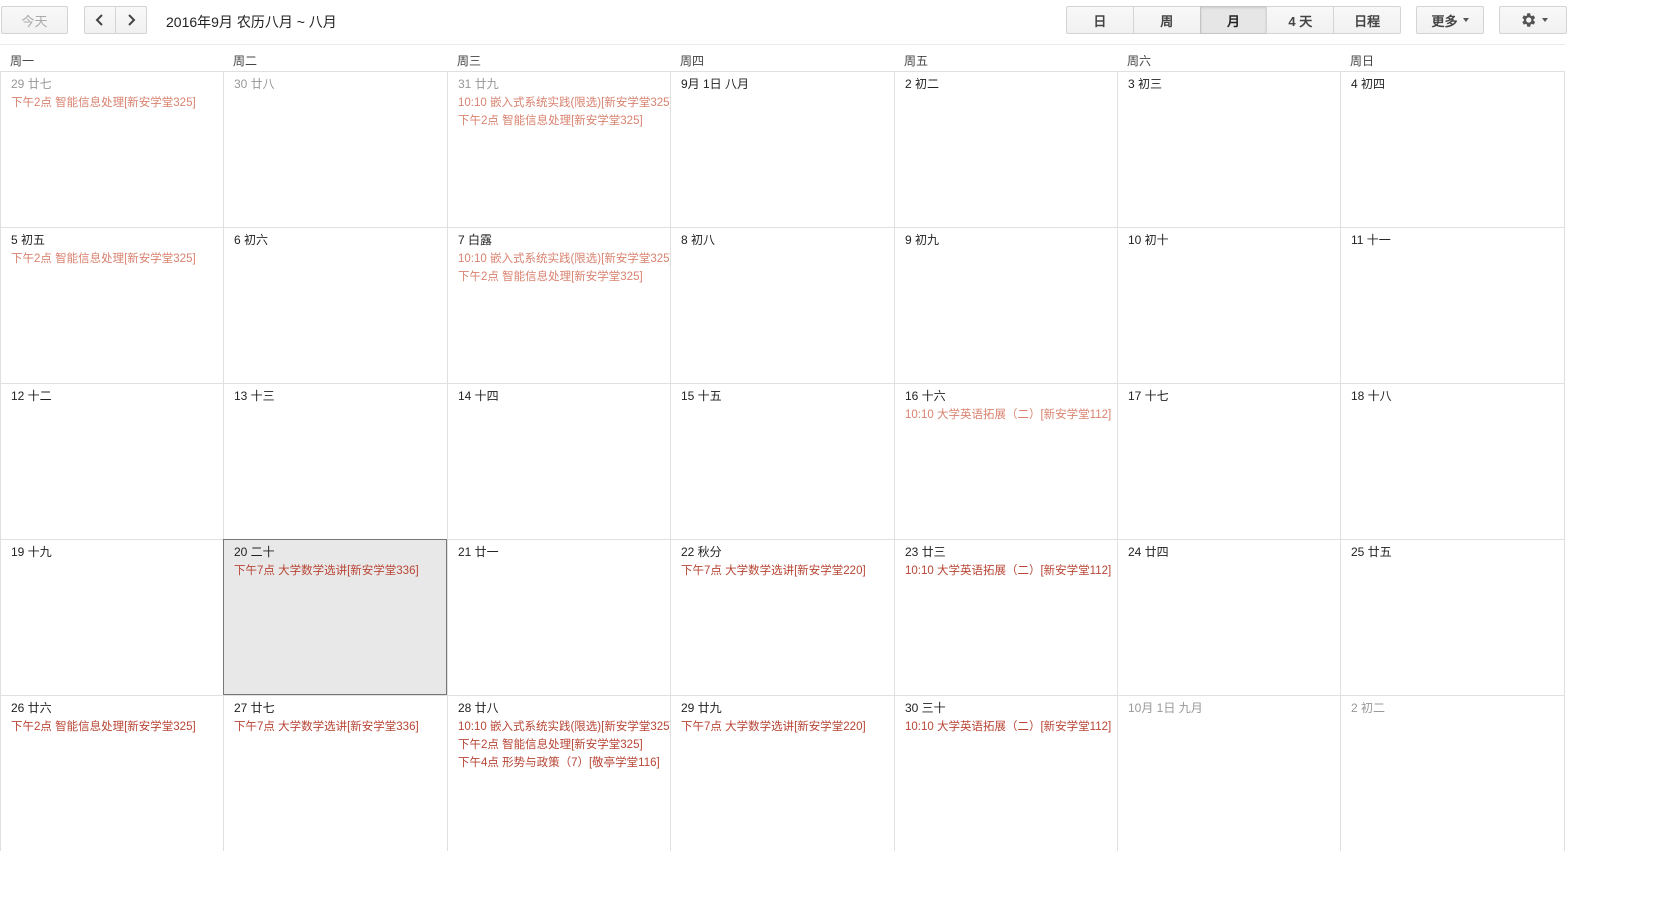  I want to click on day-cell: 29 廿九 下午7点 大学数学选讲[新安学堂220], so click(782, 773).